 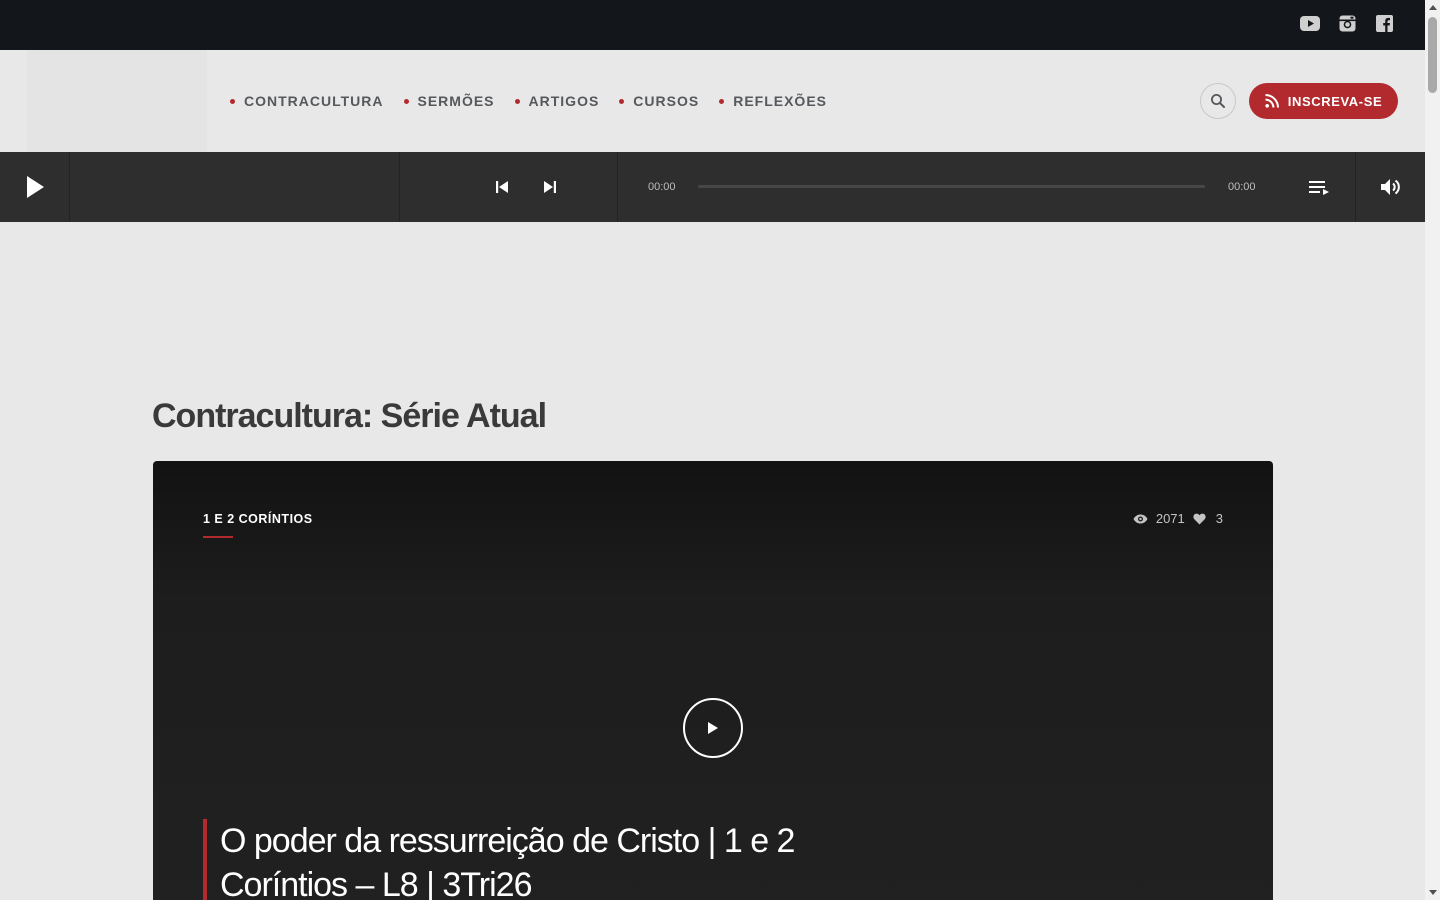 I want to click on volume-button, so click(x=1390, y=187).